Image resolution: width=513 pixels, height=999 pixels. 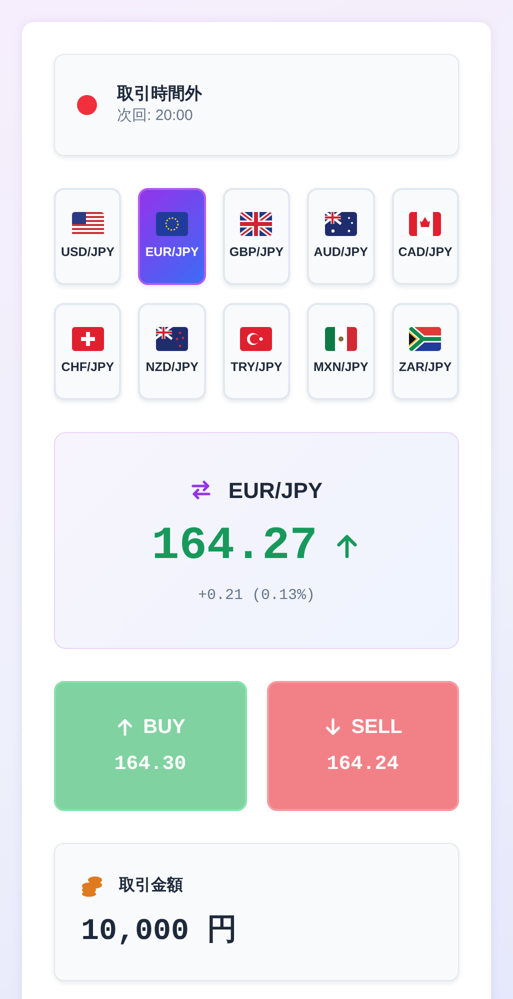 I want to click on currency-pair-tab: NZD/JPY, so click(x=172, y=351).